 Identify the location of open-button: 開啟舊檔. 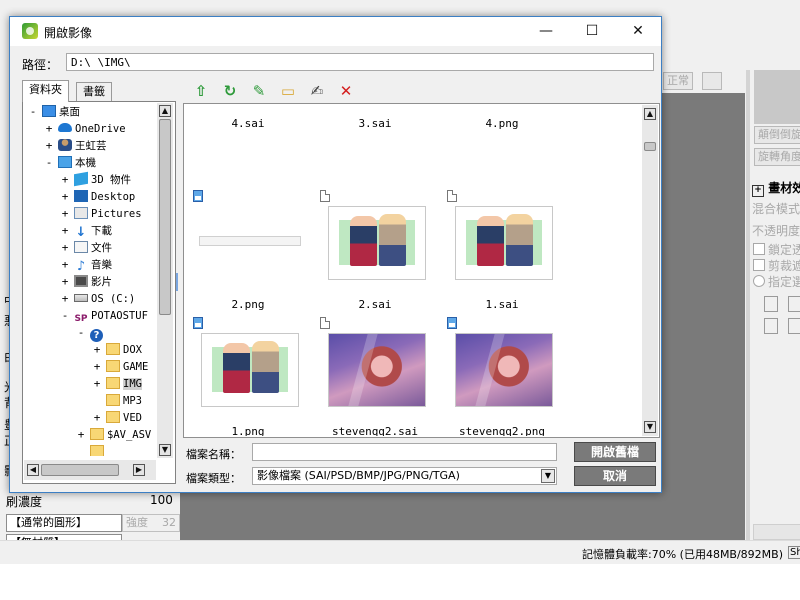
(615, 452).